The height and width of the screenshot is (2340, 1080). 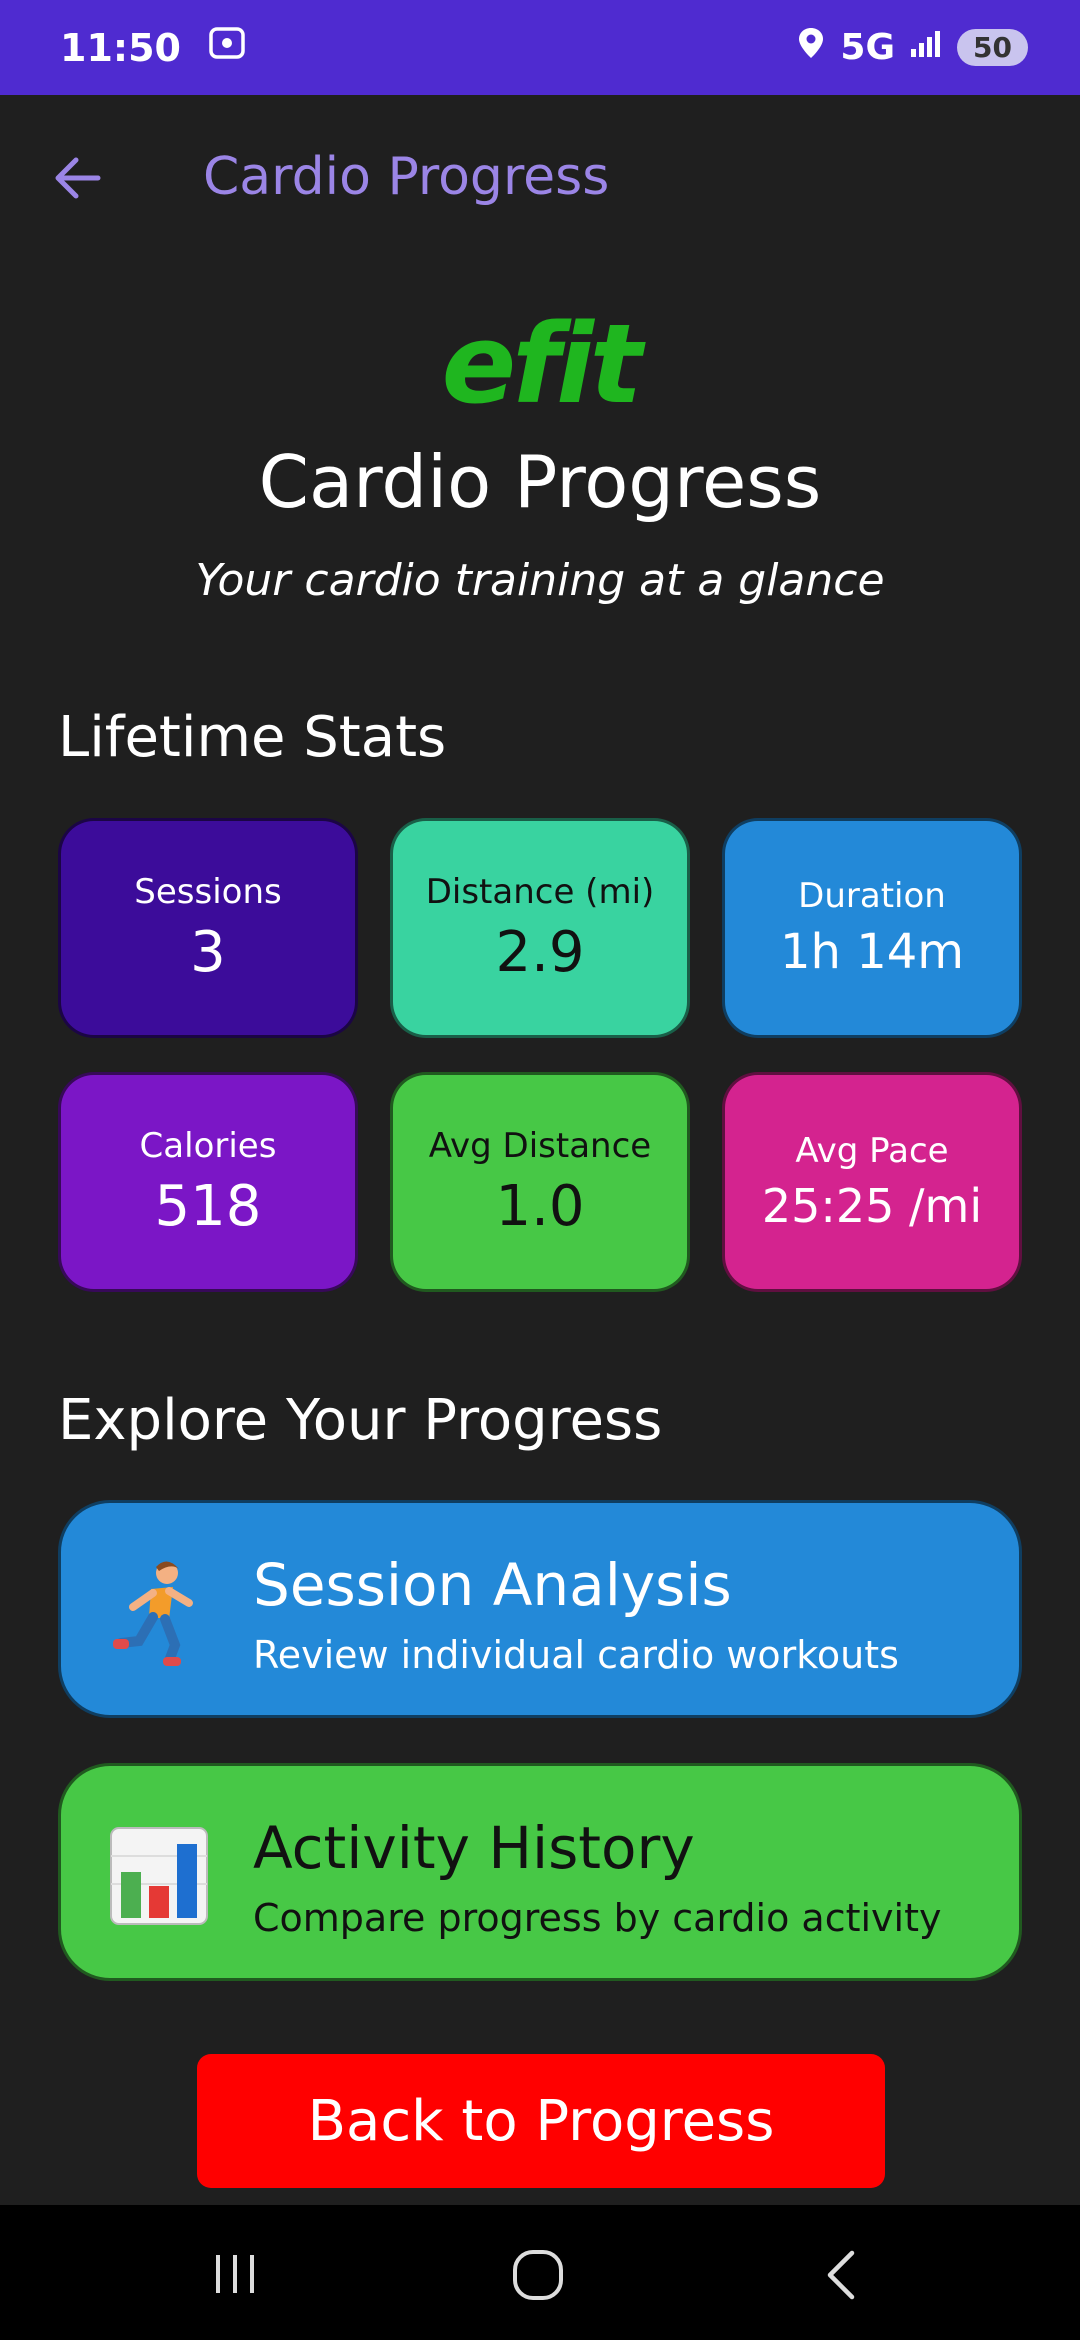 I want to click on efit-logo: efit, so click(x=542, y=364).